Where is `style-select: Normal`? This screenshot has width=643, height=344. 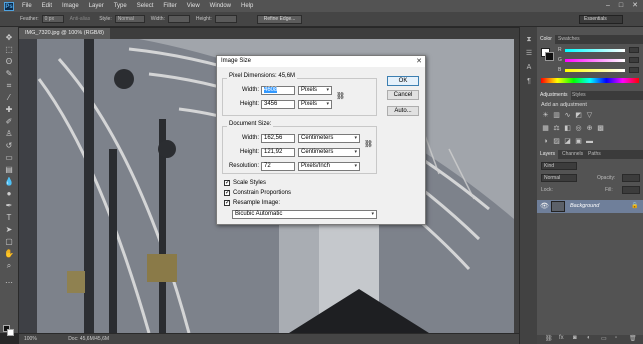
style-select: Normal is located at coordinates (129, 19).